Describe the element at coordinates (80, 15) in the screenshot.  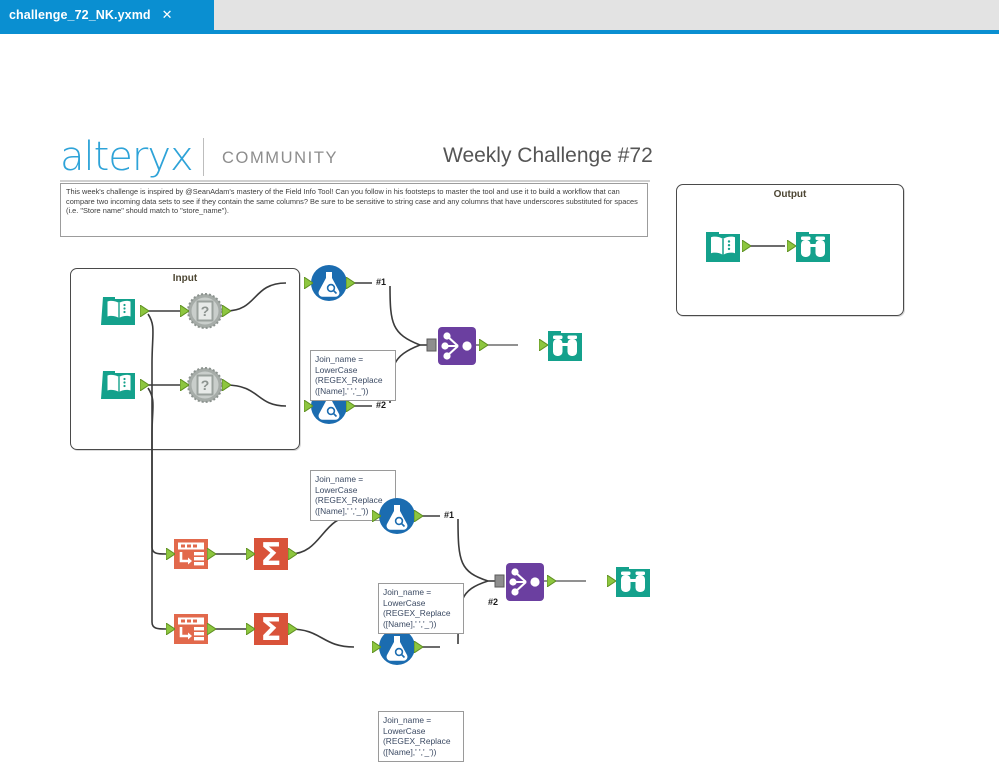
I see `document-tab-label: challenge_72_NK.yxmd` at that location.